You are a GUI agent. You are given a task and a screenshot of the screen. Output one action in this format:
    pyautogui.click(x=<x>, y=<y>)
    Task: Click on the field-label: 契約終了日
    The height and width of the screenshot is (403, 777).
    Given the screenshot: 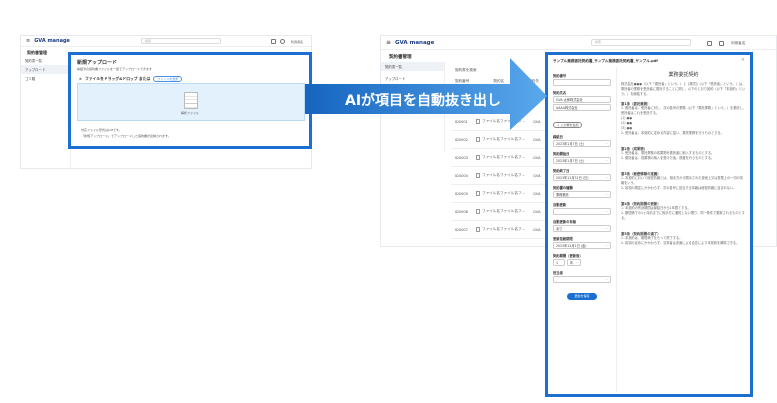 What is the action you would take?
    pyautogui.click(x=561, y=171)
    